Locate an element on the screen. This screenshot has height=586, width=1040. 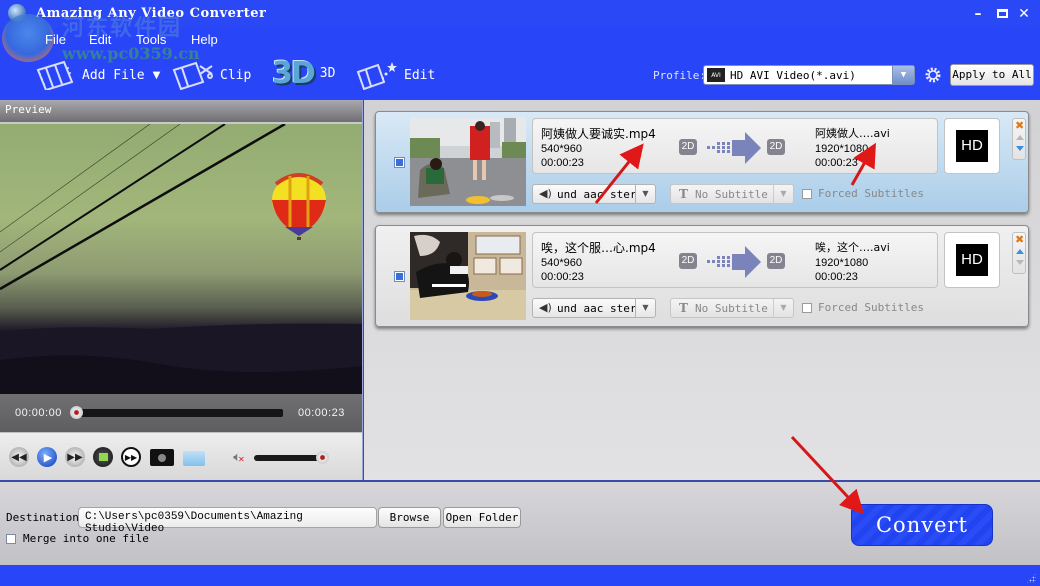
fast-forward-button: ▶▶ is located at coordinates (75, 457).